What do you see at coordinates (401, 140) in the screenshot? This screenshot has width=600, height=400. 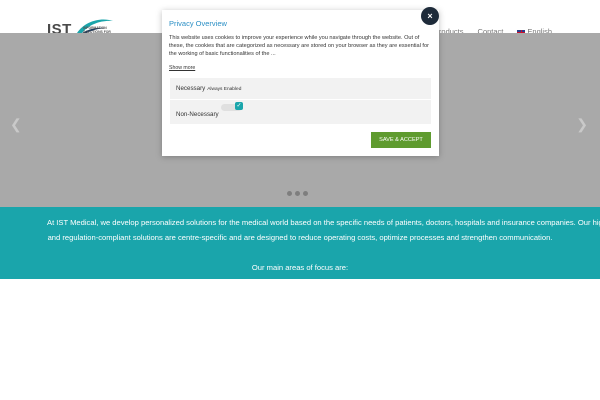 I see `save-accept-button: SAVE & ACCEPT` at bounding box center [401, 140].